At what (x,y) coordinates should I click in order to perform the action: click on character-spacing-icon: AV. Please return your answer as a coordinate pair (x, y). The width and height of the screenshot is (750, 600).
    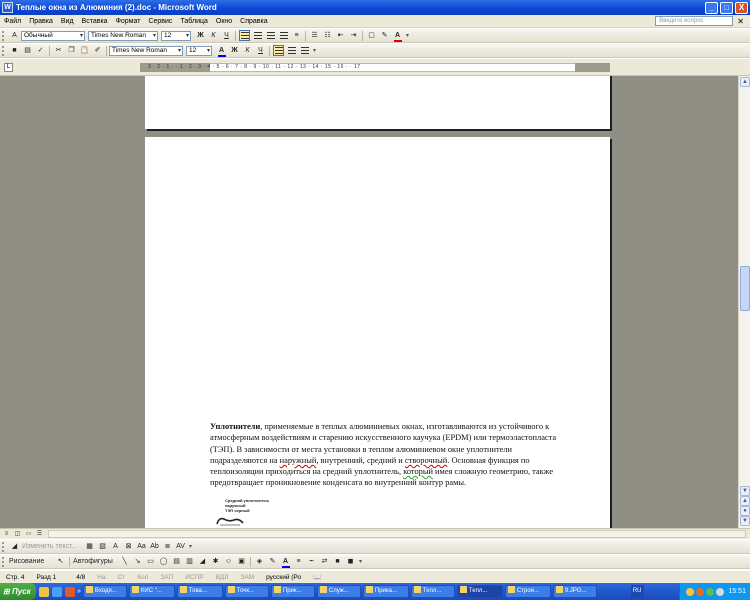
    Looking at the image, I should click on (180, 546).